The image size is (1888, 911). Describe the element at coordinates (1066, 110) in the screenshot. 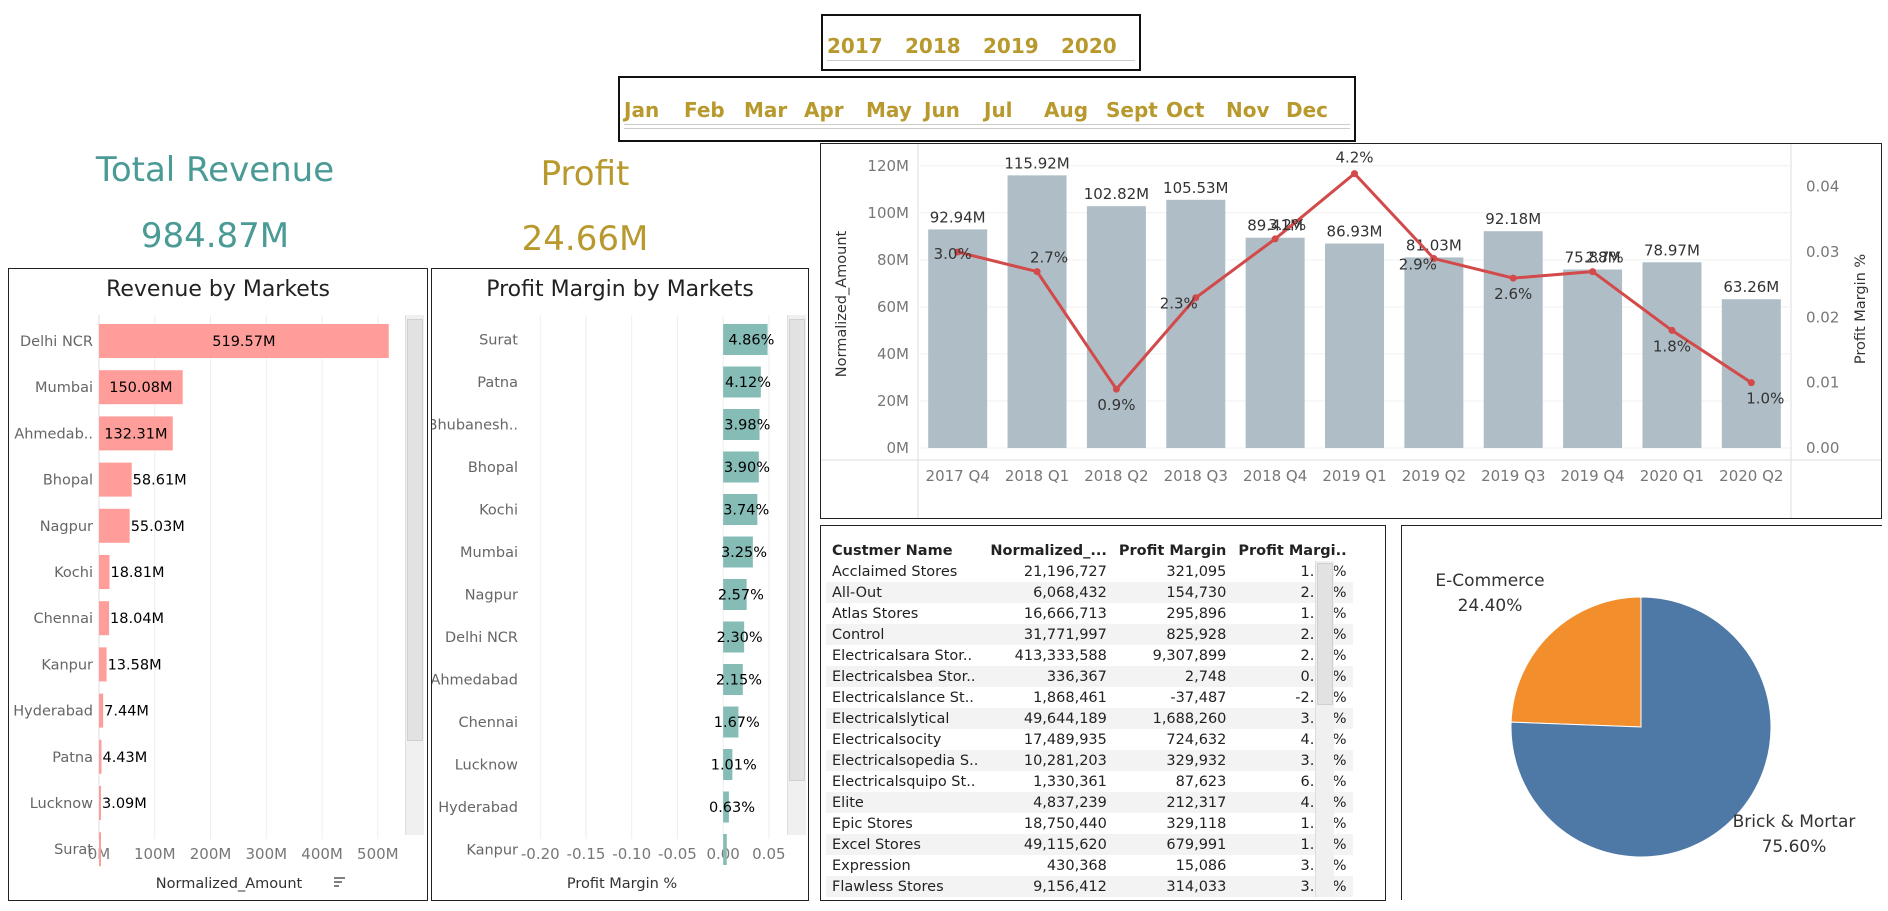

I see `month-aug: Aug` at that location.